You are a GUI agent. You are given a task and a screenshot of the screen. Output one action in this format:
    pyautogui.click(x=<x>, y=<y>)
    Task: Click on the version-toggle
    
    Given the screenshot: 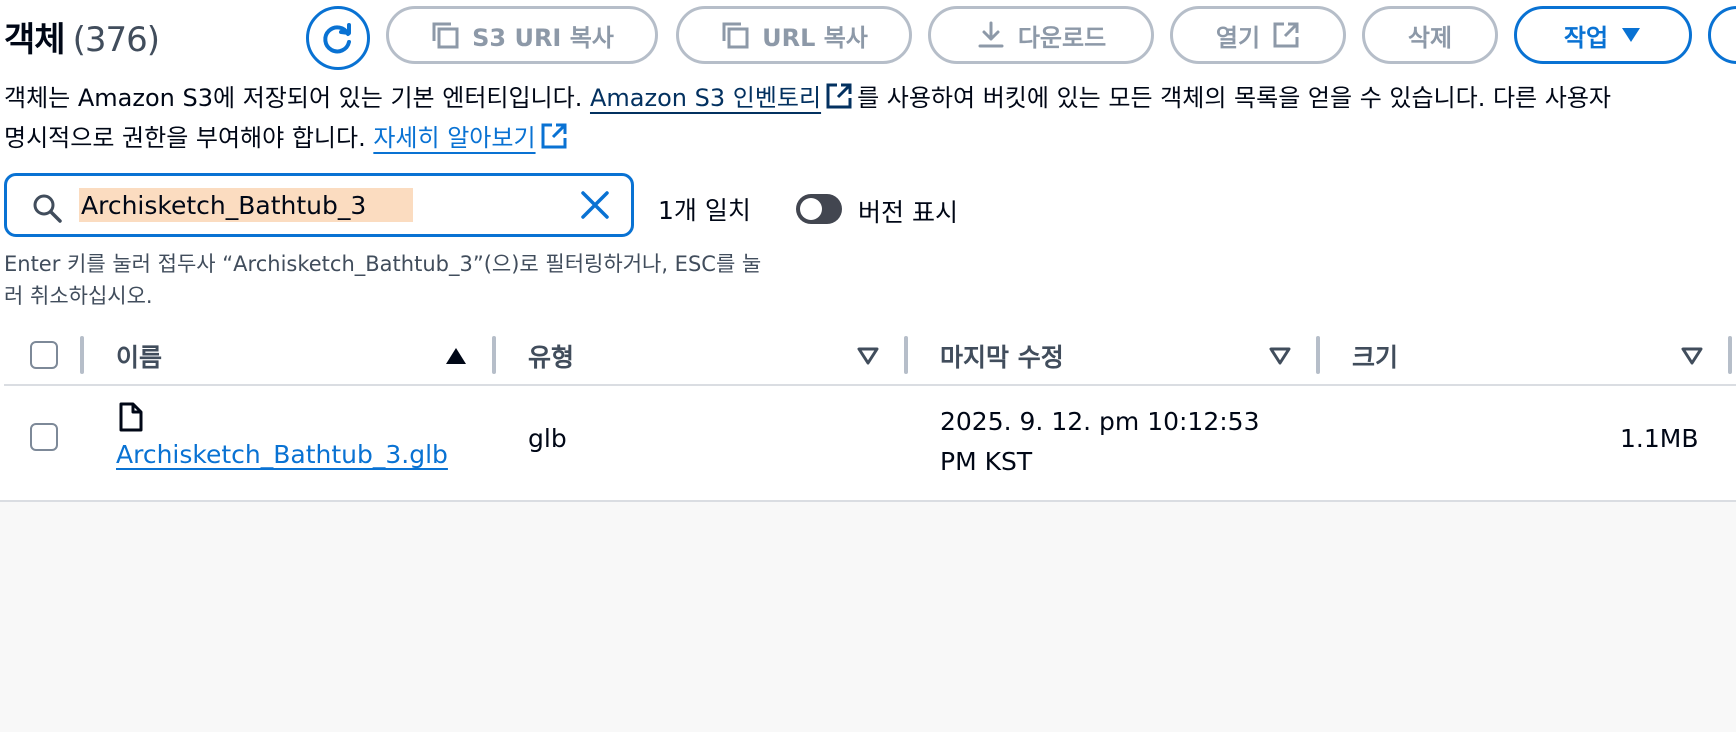 What is the action you would take?
    pyautogui.click(x=819, y=209)
    